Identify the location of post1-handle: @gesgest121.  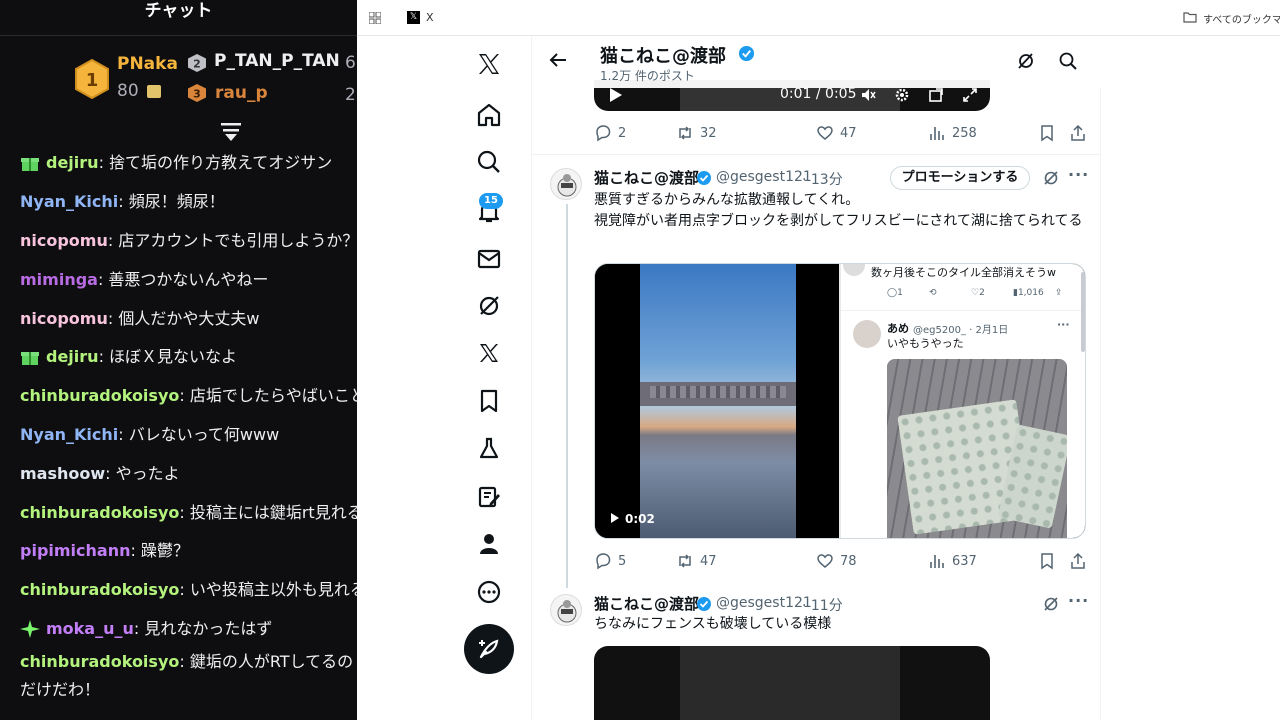
(764, 177).